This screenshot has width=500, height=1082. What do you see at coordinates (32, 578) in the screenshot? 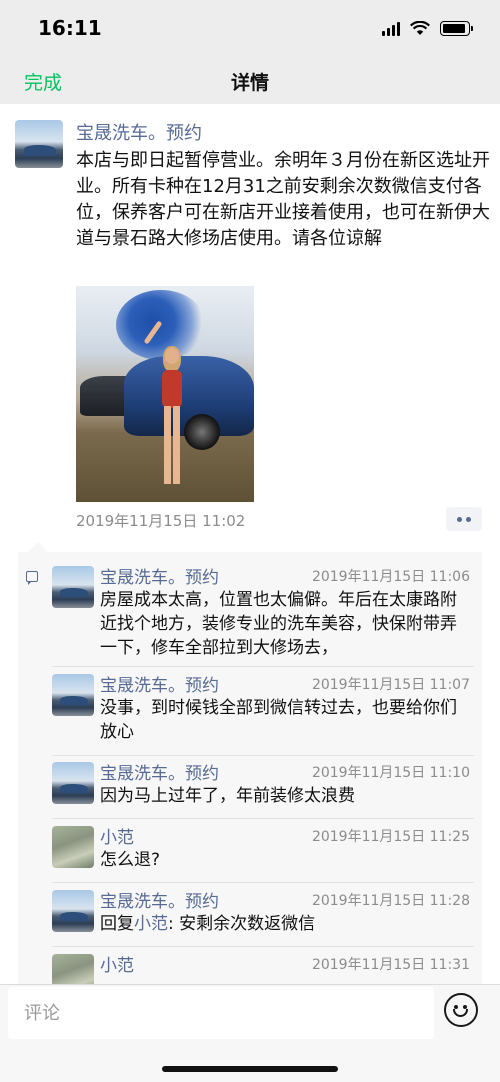
I see `comment-icon` at bounding box center [32, 578].